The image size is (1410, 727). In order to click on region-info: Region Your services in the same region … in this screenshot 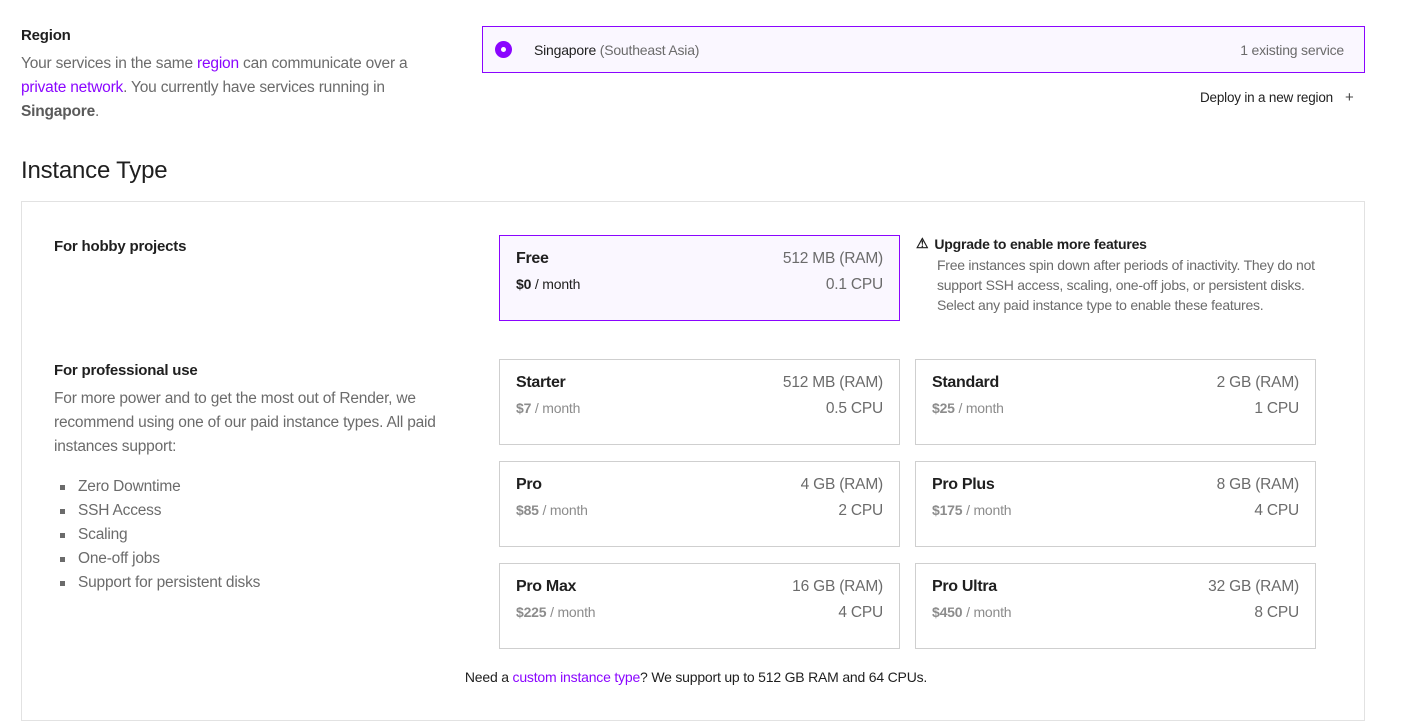, I will do `click(231, 75)`.